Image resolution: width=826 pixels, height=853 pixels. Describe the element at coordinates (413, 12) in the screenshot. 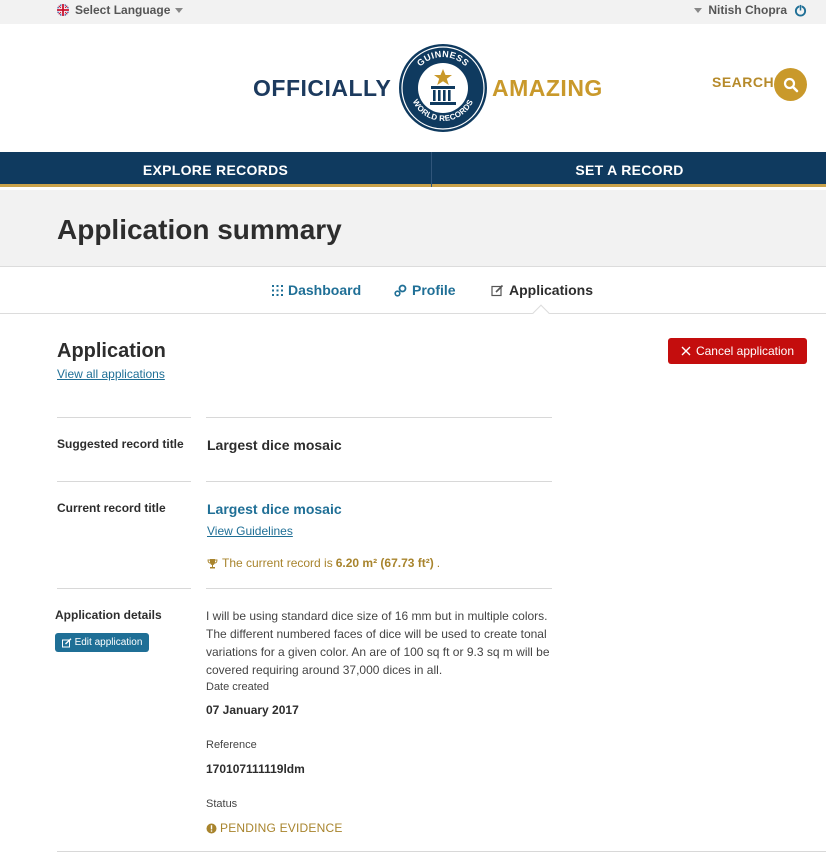

I see `top-utility-bar: Select Language Nitish Chopra` at that location.